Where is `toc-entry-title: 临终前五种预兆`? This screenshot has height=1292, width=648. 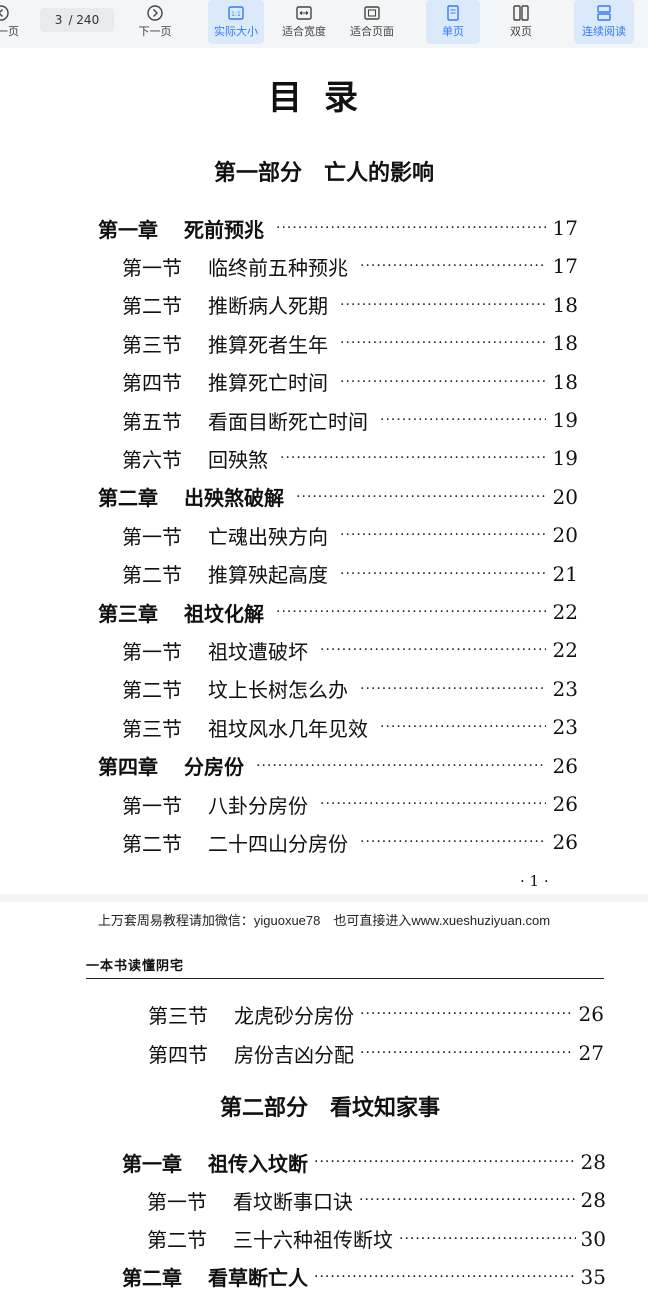 toc-entry-title: 临终前五种预兆 is located at coordinates (278, 267).